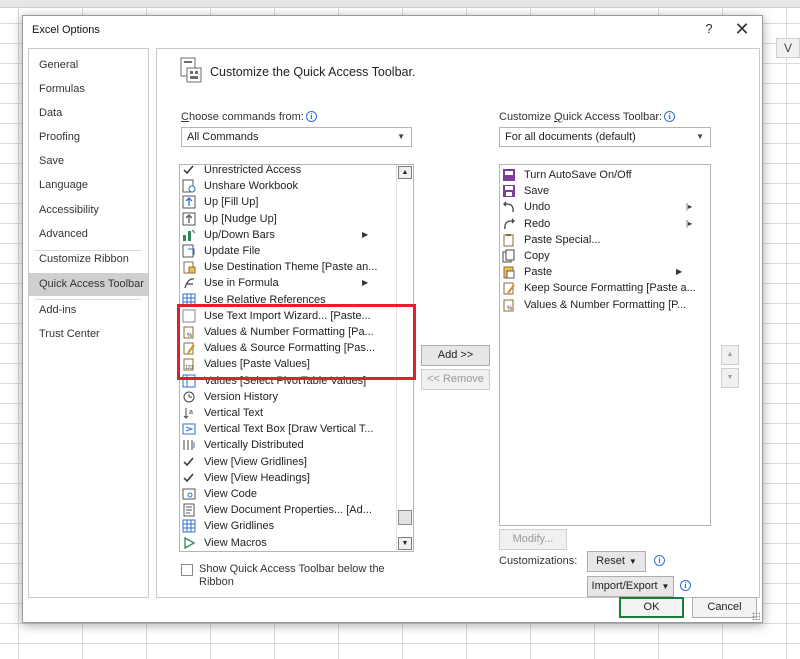 The width and height of the screenshot is (800, 659). I want to click on command-row: Use in Formula ▶, so click(289, 283).